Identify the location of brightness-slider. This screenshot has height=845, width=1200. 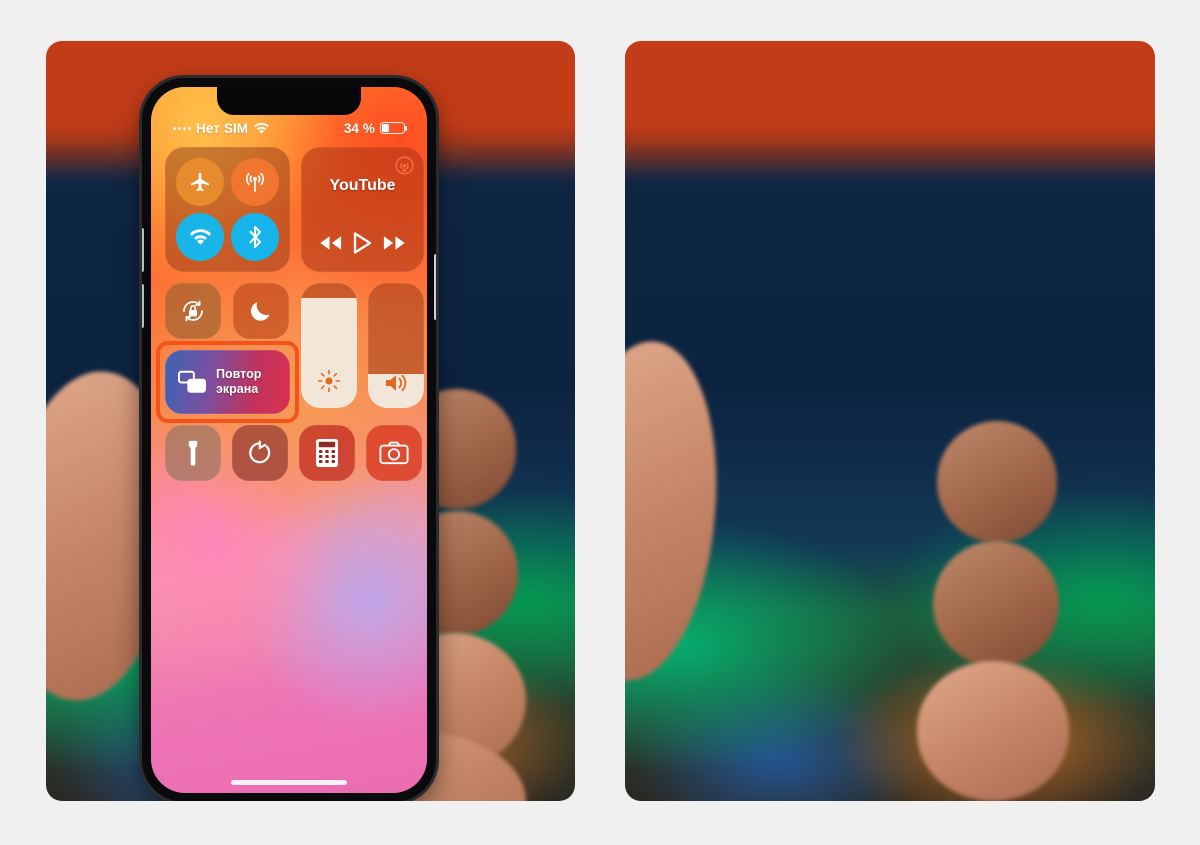
(329, 345).